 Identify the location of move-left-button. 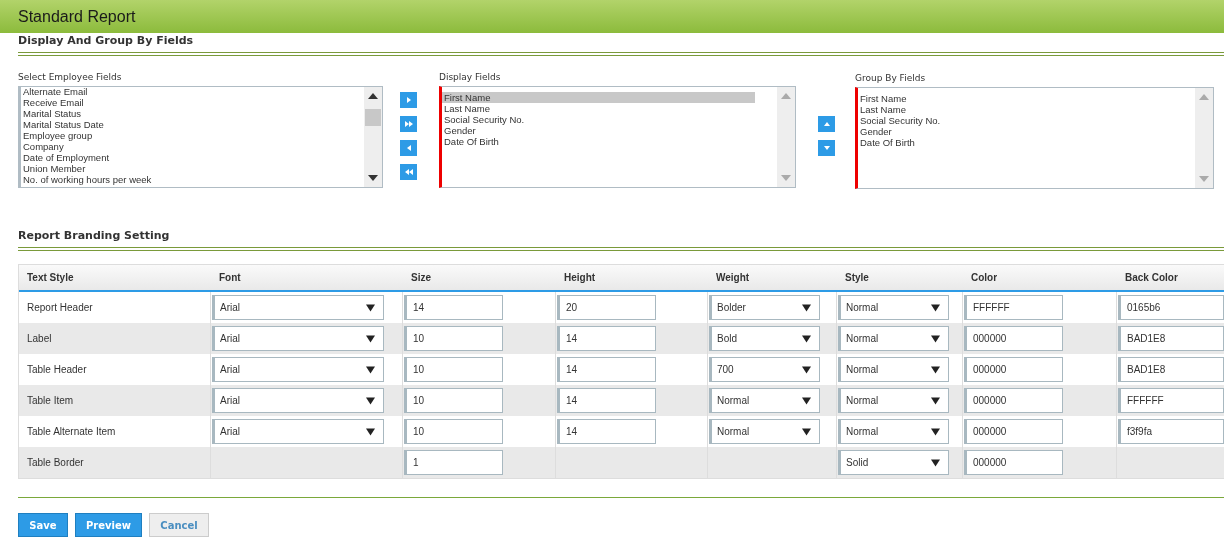
(408, 148).